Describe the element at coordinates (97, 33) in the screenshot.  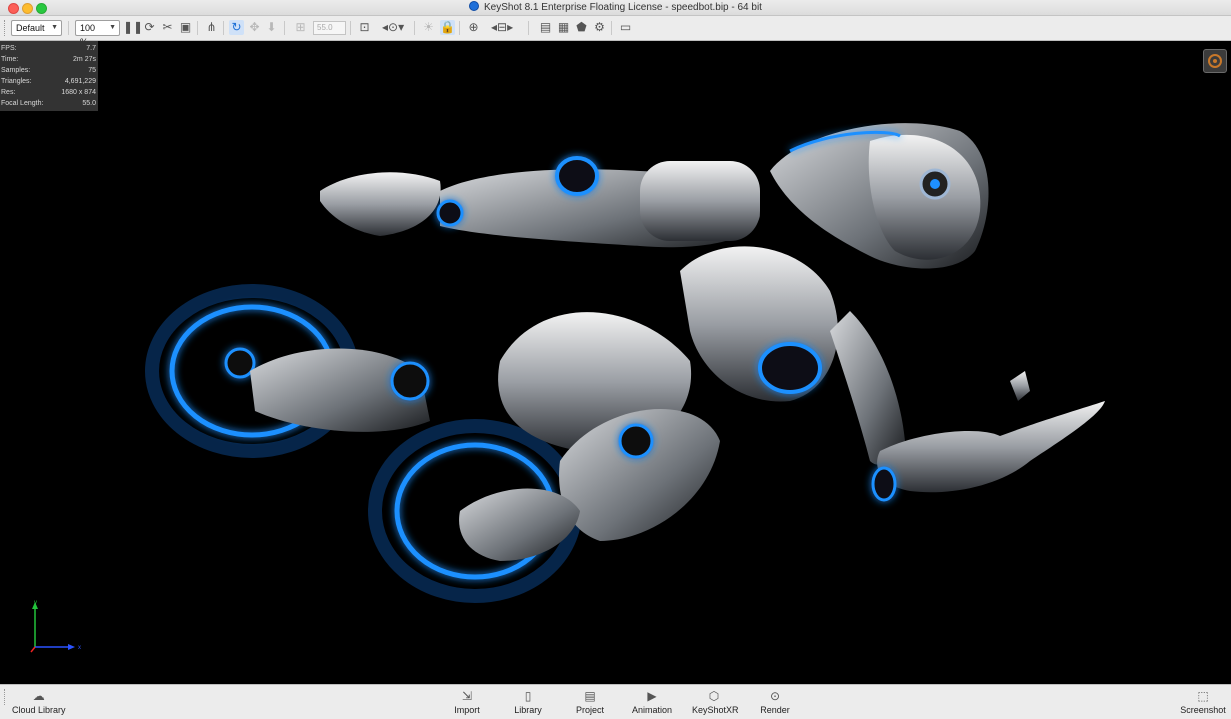
I see `zoom-select: 100 % ▼` at that location.